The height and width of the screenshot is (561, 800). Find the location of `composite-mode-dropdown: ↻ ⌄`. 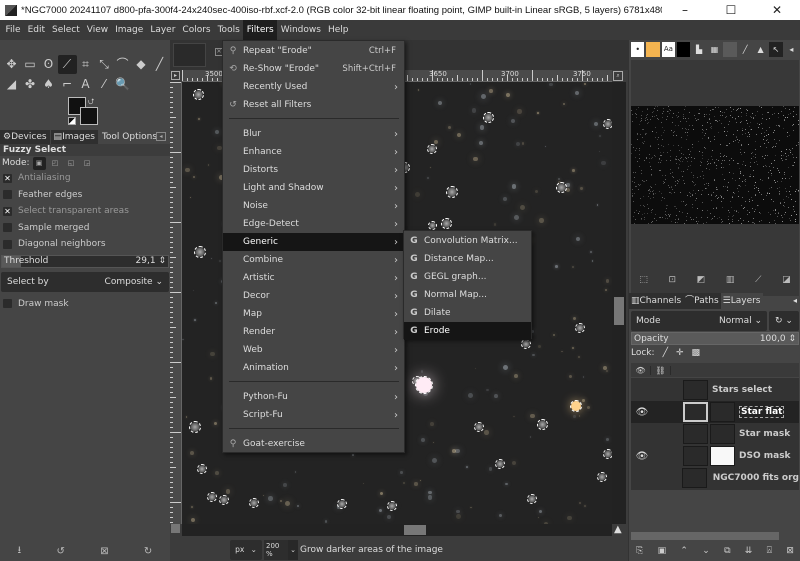

composite-mode-dropdown: ↻ ⌄ is located at coordinates (784, 321).